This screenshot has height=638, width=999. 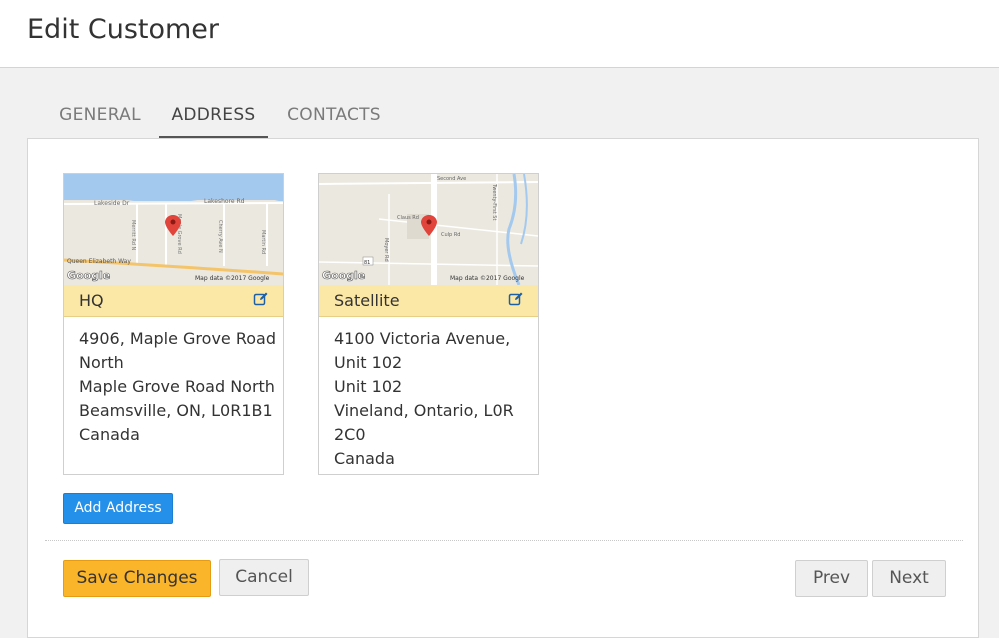 What do you see at coordinates (428, 301) in the screenshot?
I see `card-header: Satellite` at bounding box center [428, 301].